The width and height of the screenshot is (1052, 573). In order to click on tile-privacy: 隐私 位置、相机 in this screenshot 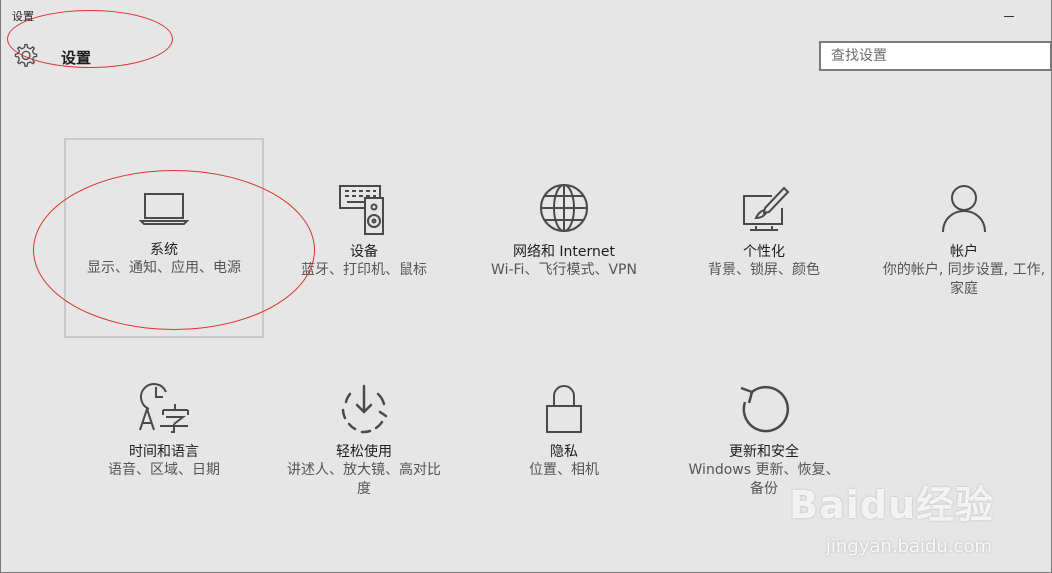, I will do `click(564, 440)`.